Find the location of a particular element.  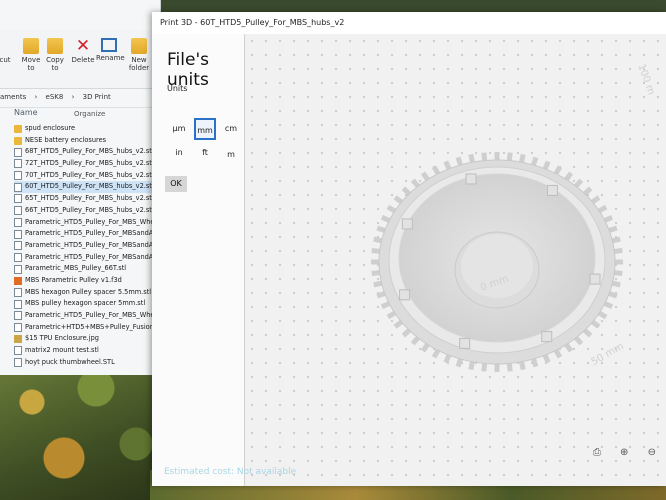

unit-meter-button: m is located at coordinates (231, 155).